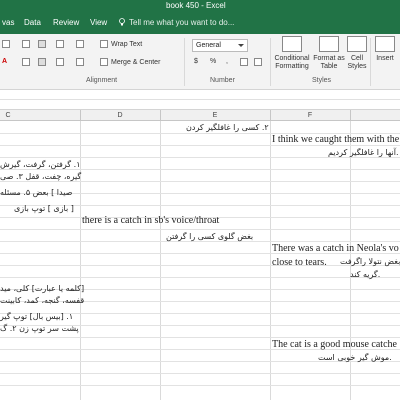  Describe the element at coordinates (208, 45) in the screenshot. I see `number-format-value: General` at that location.